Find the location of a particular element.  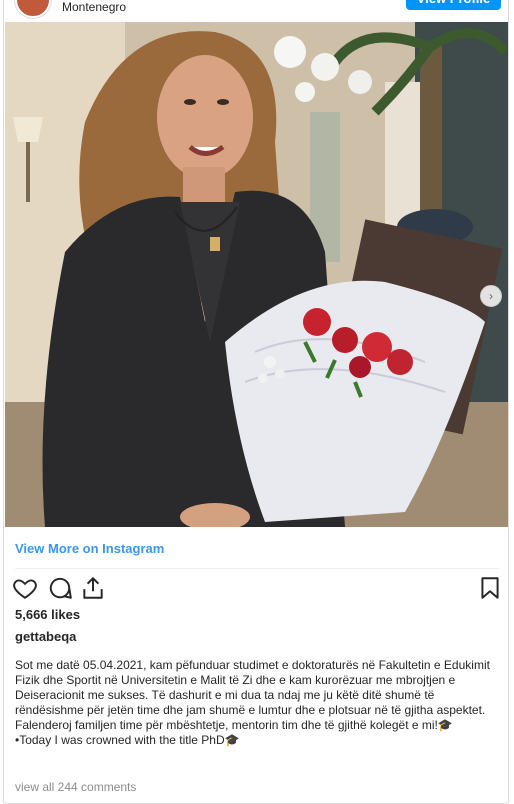

post-location: Montenegro is located at coordinates (94, 7).